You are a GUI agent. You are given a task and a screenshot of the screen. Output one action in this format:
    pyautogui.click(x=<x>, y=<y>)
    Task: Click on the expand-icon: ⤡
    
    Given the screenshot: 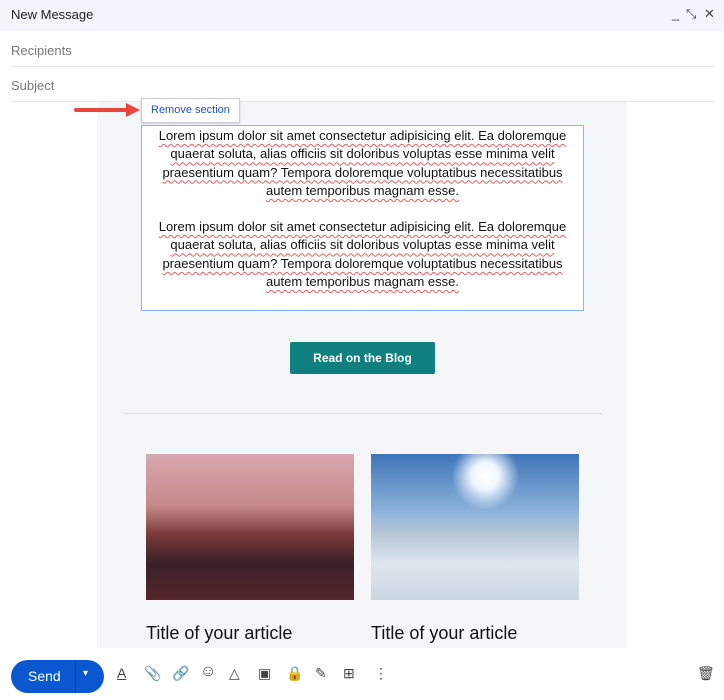 What is the action you would take?
    pyautogui.click(x=691, y=14)
    